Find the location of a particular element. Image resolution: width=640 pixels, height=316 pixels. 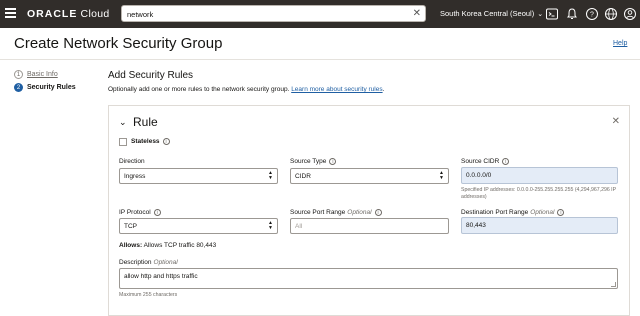

source-cidr-label: Source CIDR i is located at coordinates (485, 161).